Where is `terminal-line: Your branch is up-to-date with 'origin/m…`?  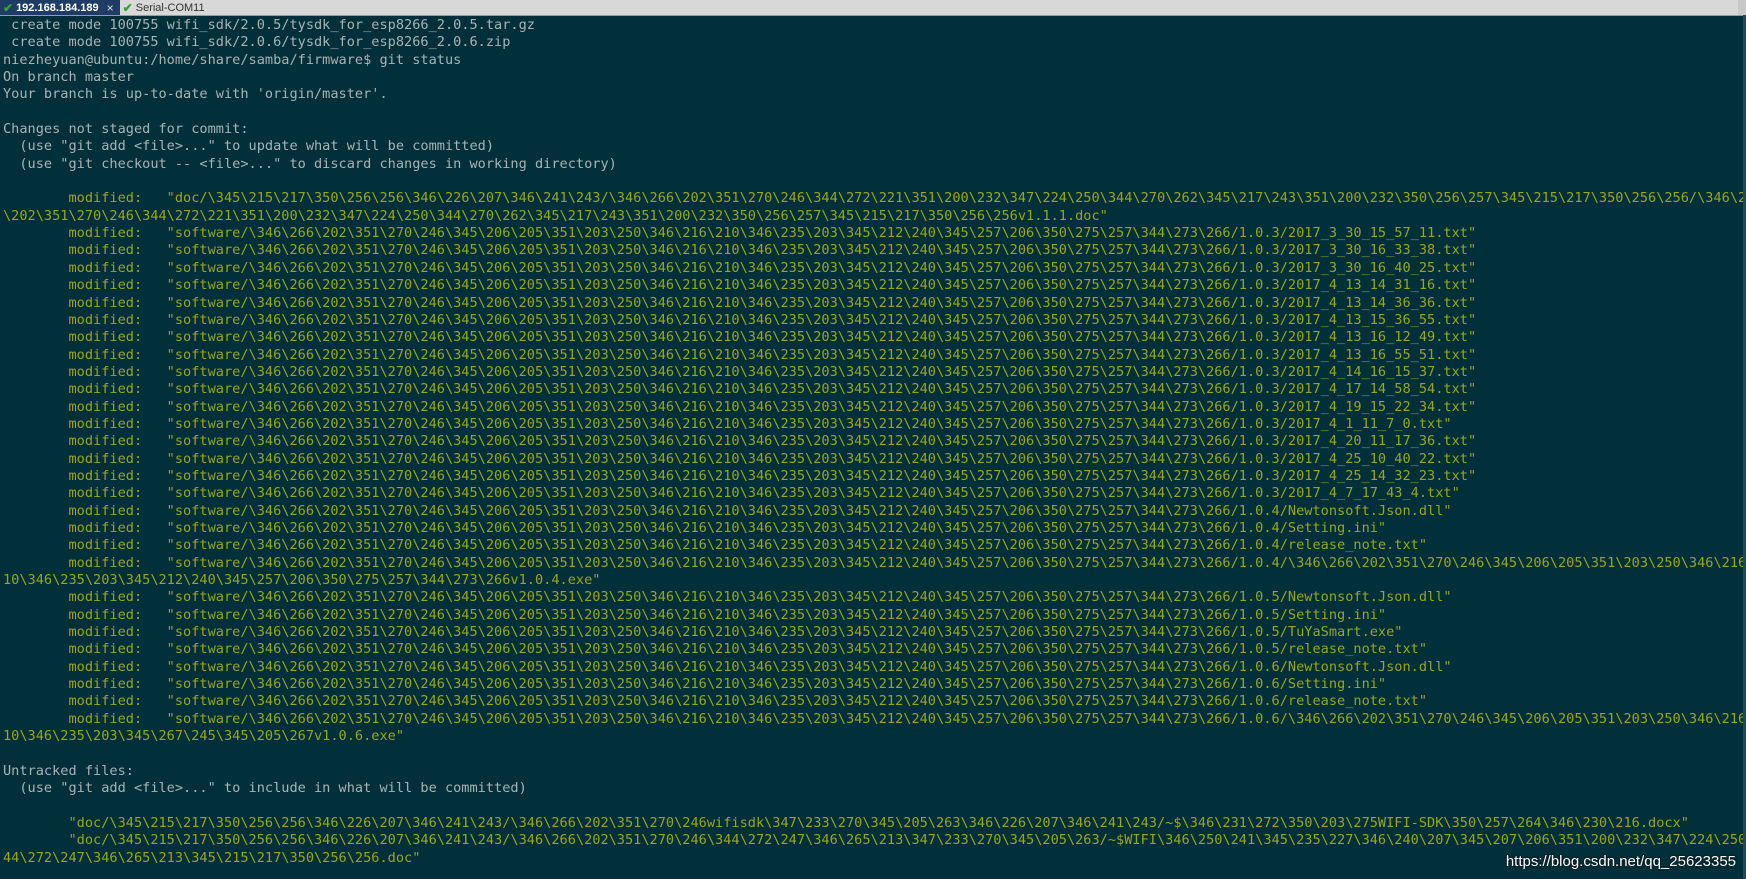 terminal-line: Your branch is up-to-date with 'origin/m… is located at coordinates (195, 94).